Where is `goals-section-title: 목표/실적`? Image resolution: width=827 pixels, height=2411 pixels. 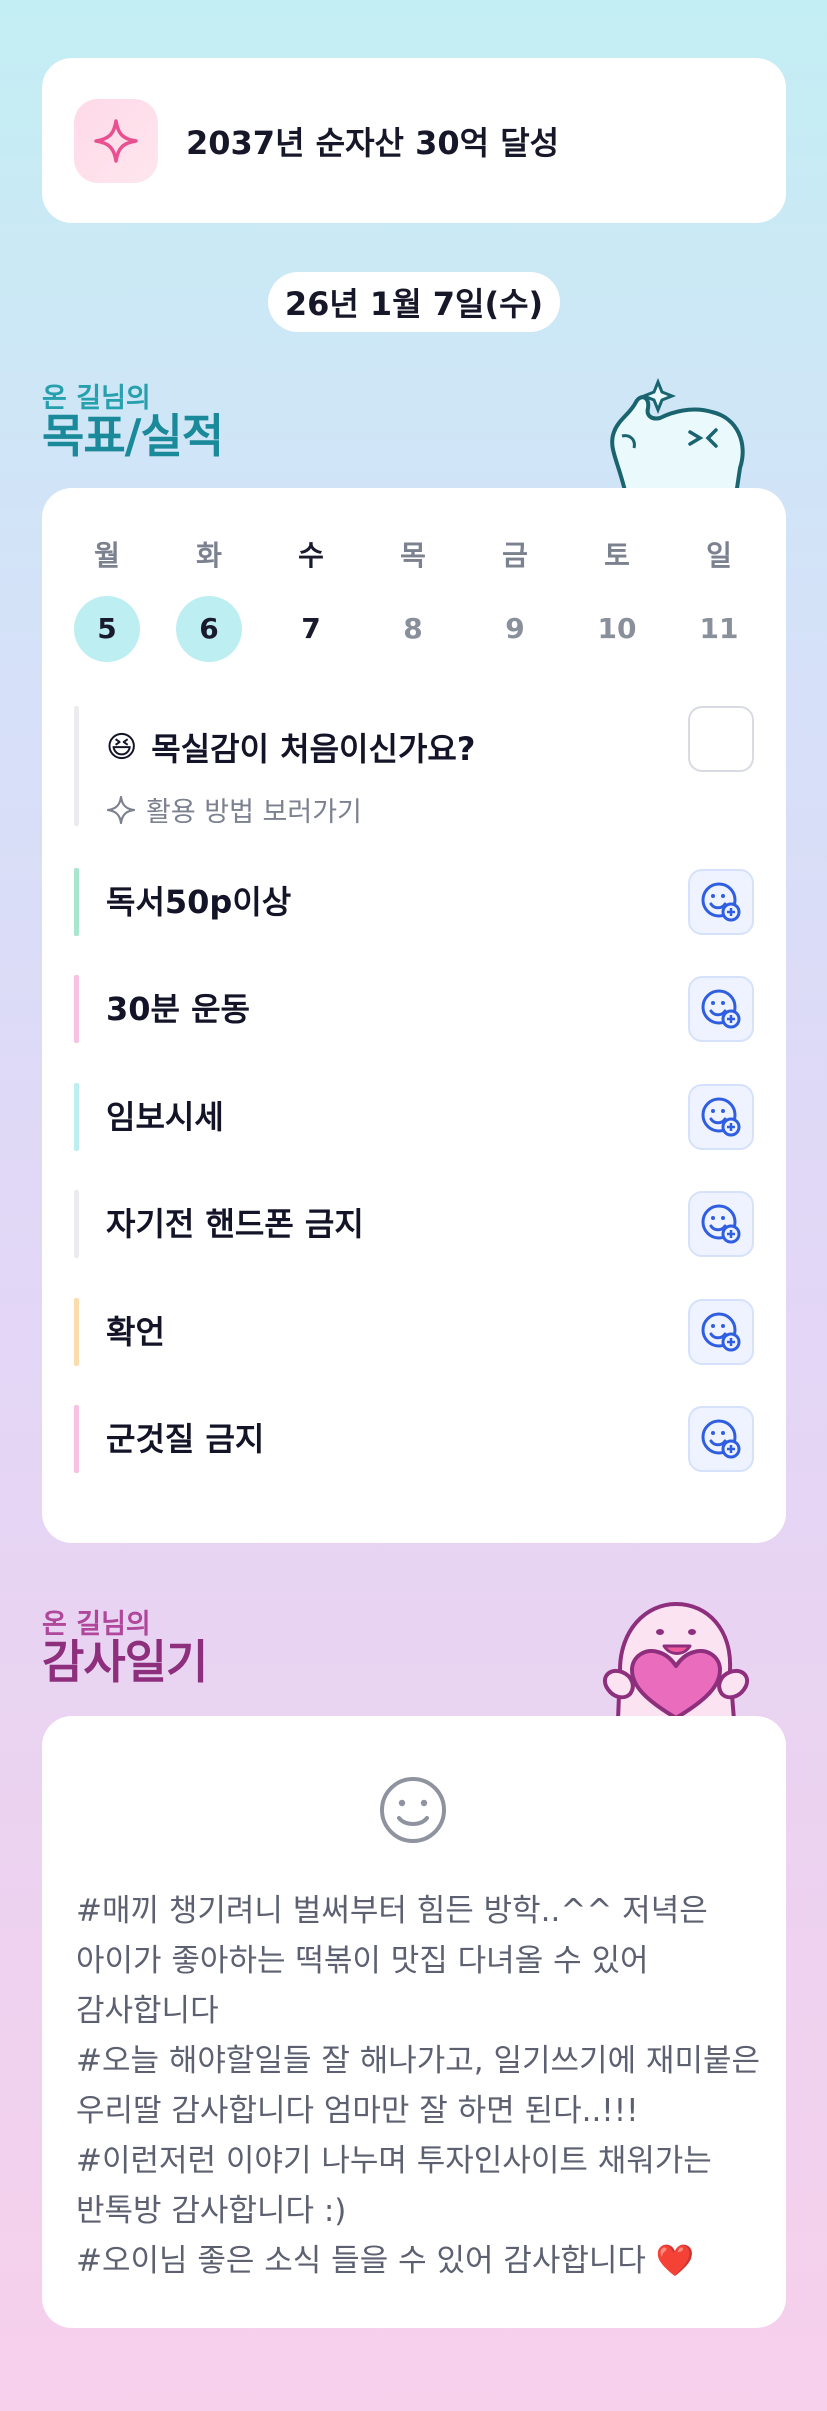
goals-section-title: 목표/실적 is located at coordinates (133, 436).